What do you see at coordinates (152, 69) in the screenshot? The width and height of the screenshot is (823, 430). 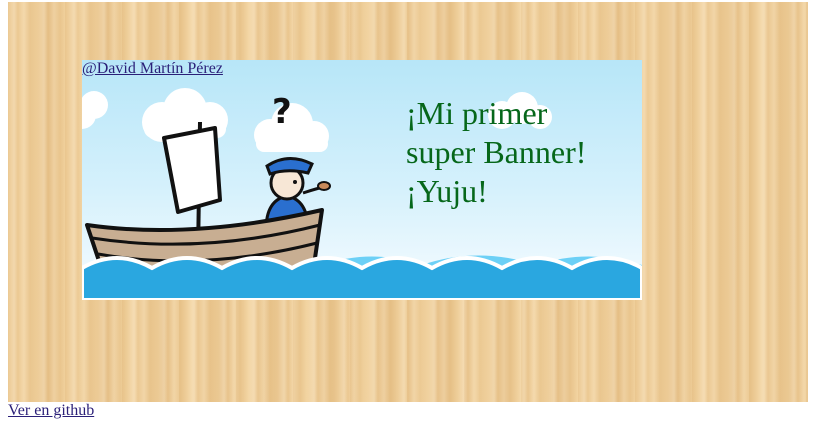 I see `author-link: @David Martín Pérez` at bounding box center [152, 69].